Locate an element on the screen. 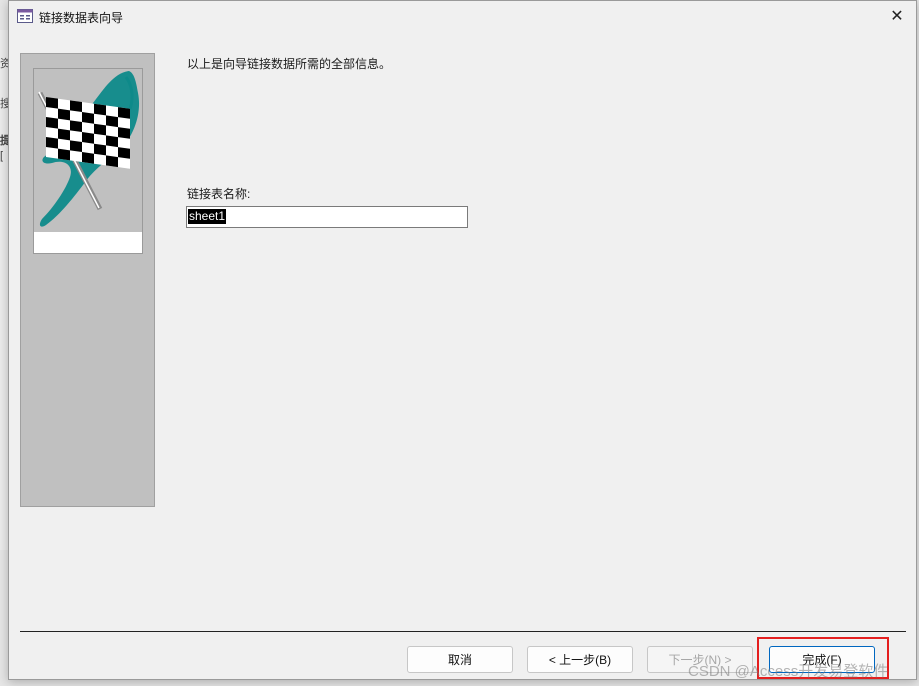 This screenshot has height=686, width=919. background-fragment: [ is located at coordinates (2, 156).